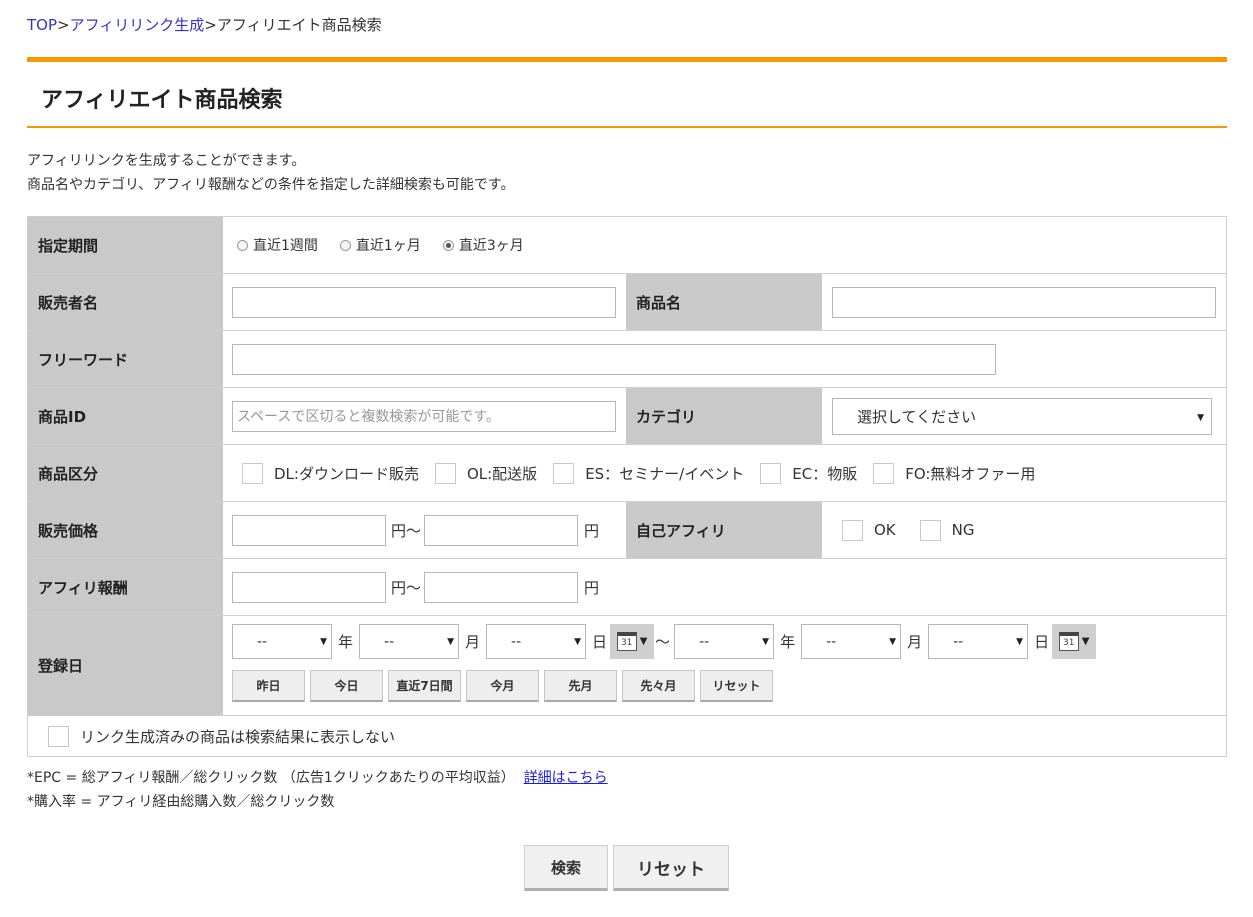  Describe the element at coordinates (388, 246) in the screenshot. I see `radio-label: 直近1ヶ月` at that location.